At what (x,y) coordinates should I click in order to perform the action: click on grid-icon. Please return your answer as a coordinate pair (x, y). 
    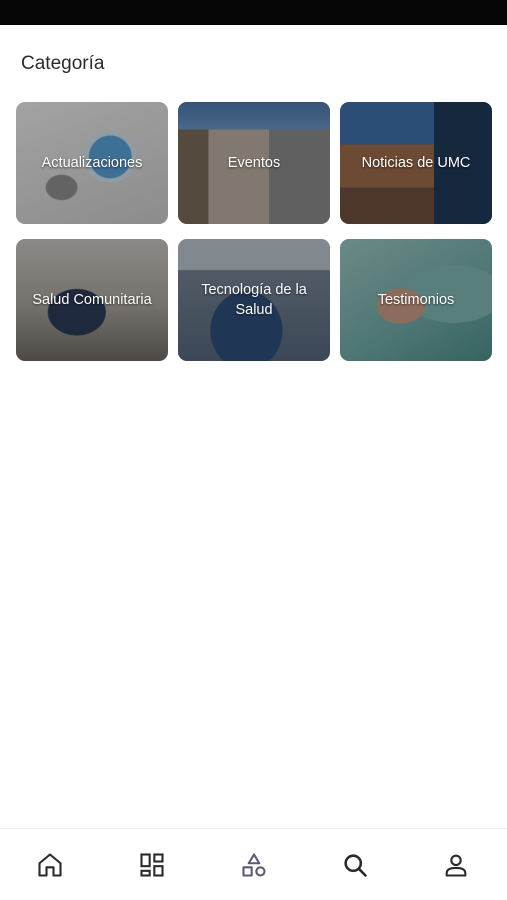
    Looking at the image, I should click on (152, 865).